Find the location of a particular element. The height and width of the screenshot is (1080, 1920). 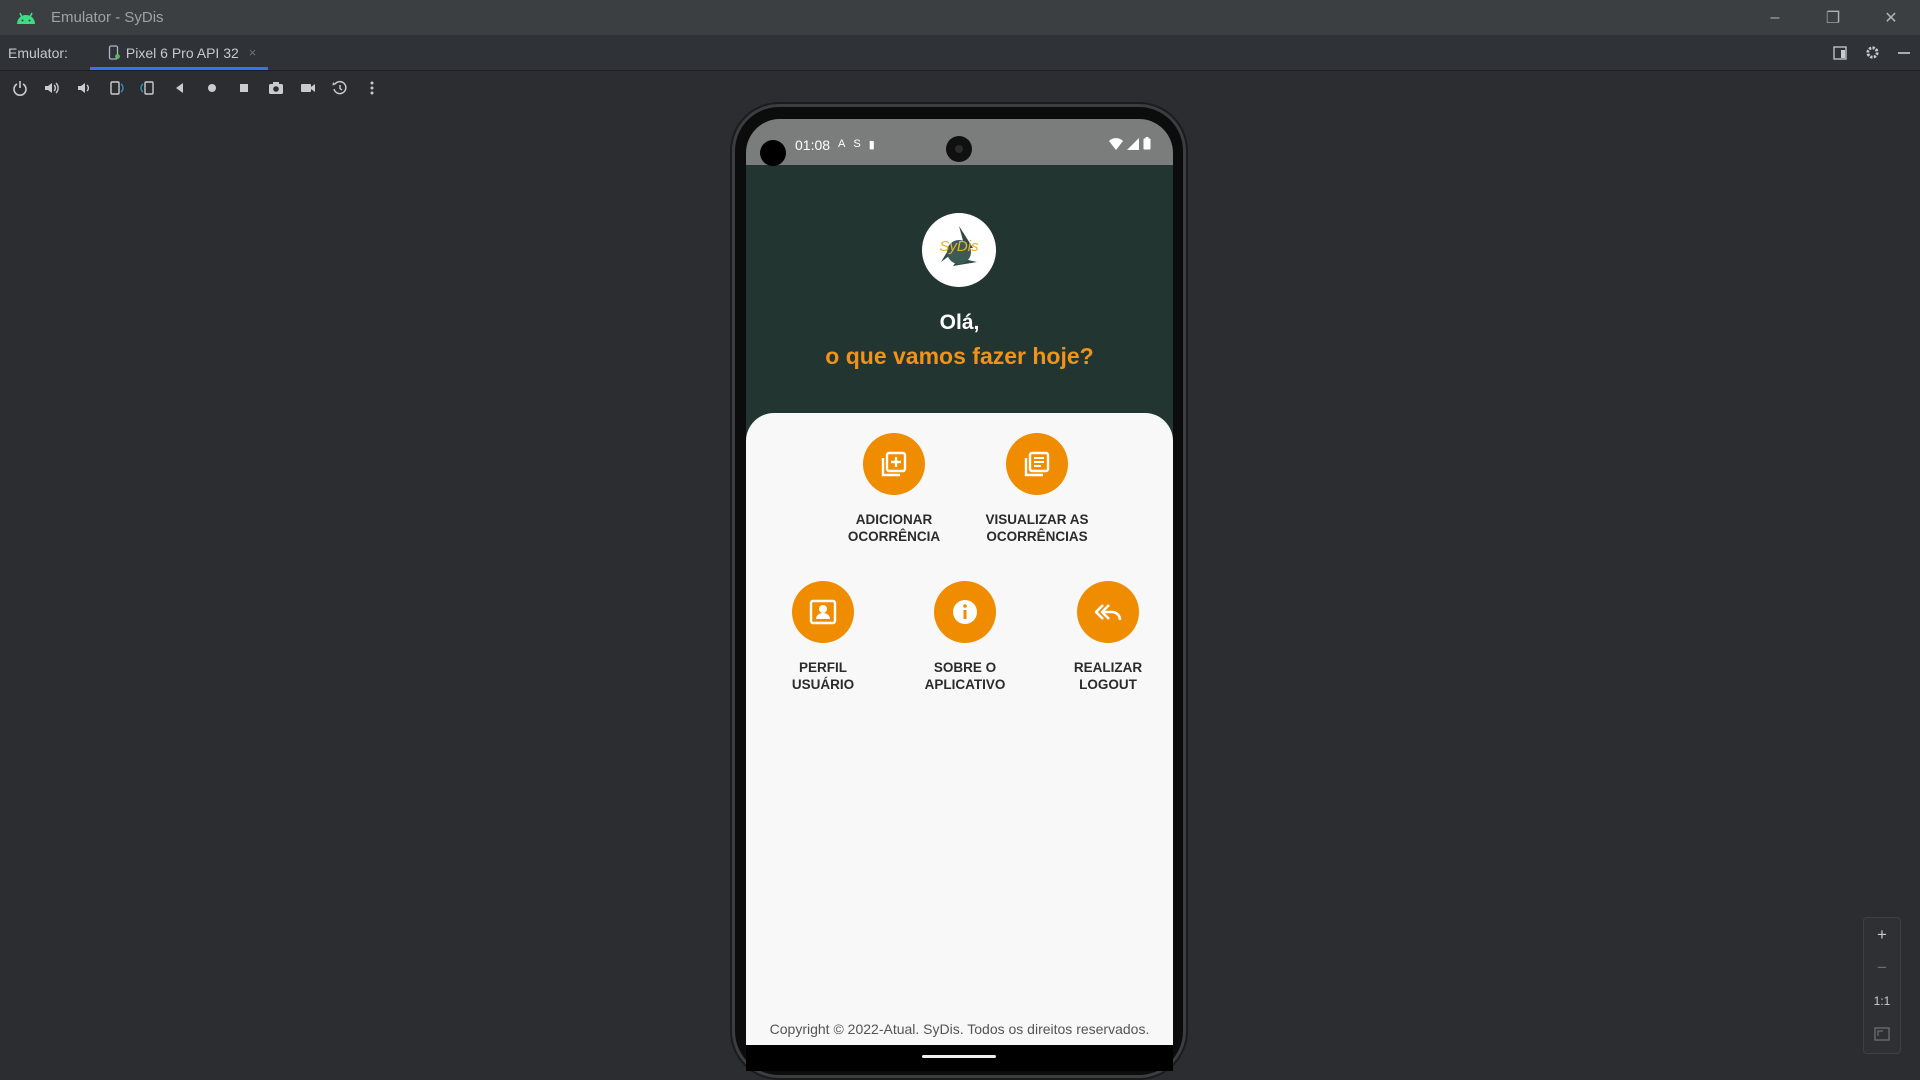

greeting-text: Olá, is located at coordinates (959, 322).